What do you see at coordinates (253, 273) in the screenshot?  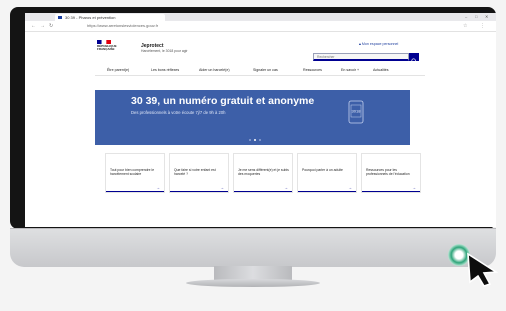 I see `monitor-stand-neck` at bounding box center [253, 273].